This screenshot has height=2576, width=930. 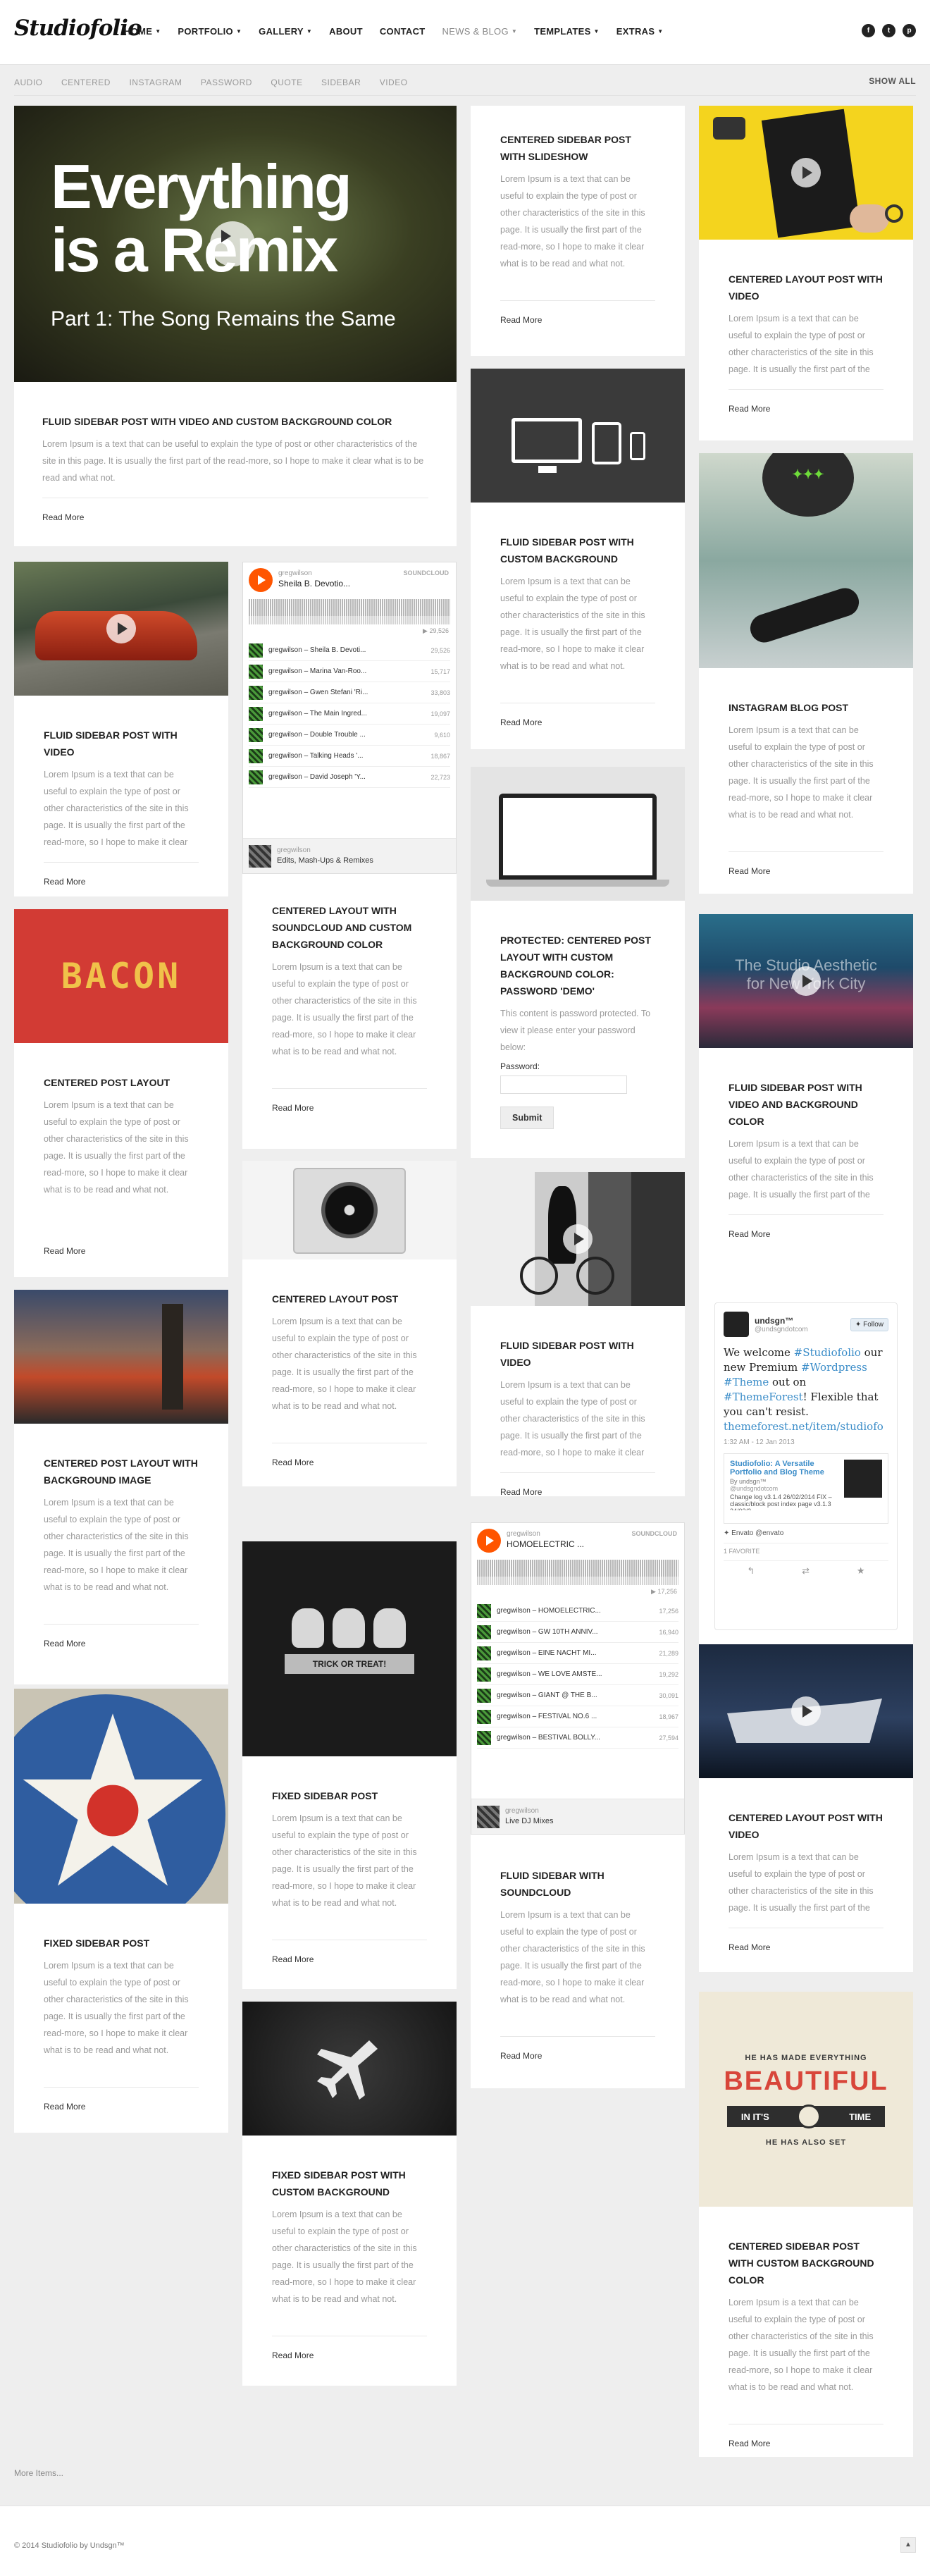 What do you see at coordinates (567, 32) in the screenshot?
I see `nav-templates: Templates ▼` at bounding box center [567, 32].